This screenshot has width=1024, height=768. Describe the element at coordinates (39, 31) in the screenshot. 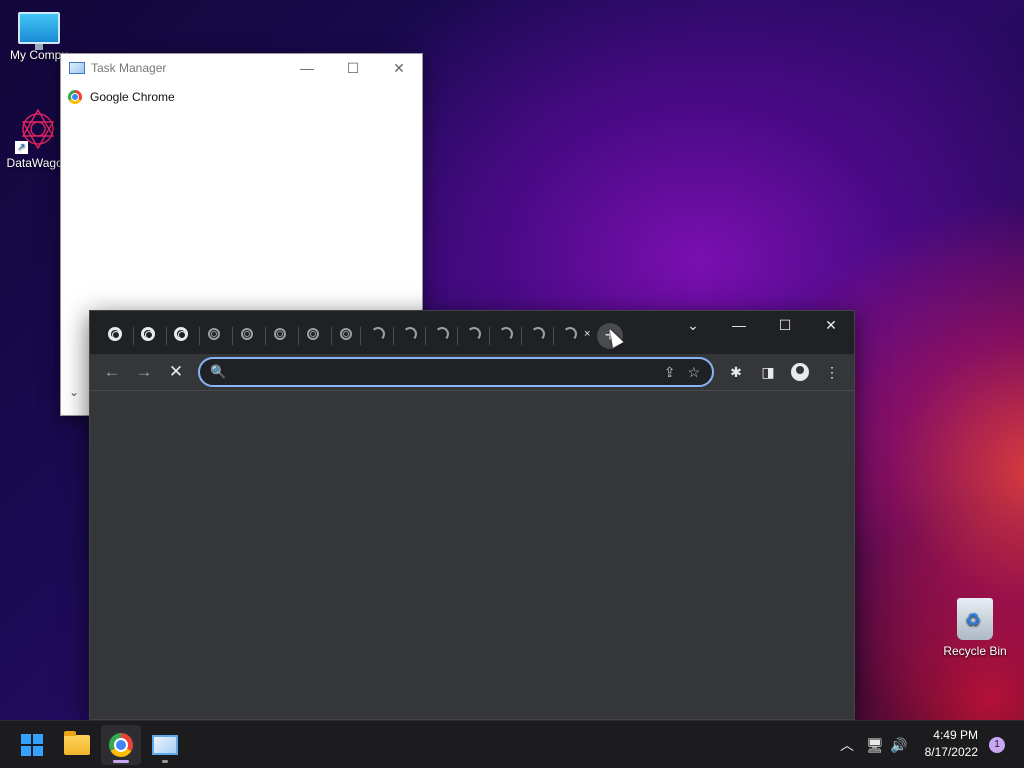

I see `monitor-icon` at that location.